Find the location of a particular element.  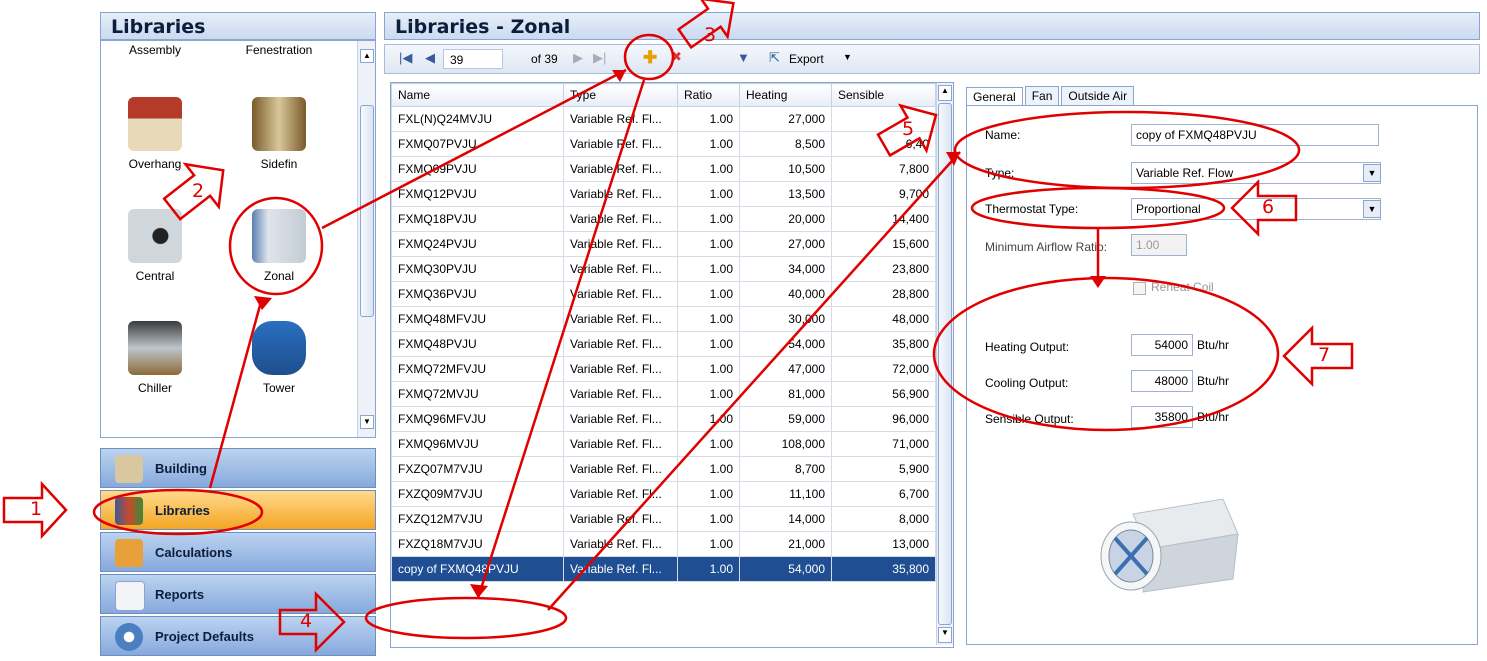

library-item-overhang: Overhang is located at coordinates (155, 134).